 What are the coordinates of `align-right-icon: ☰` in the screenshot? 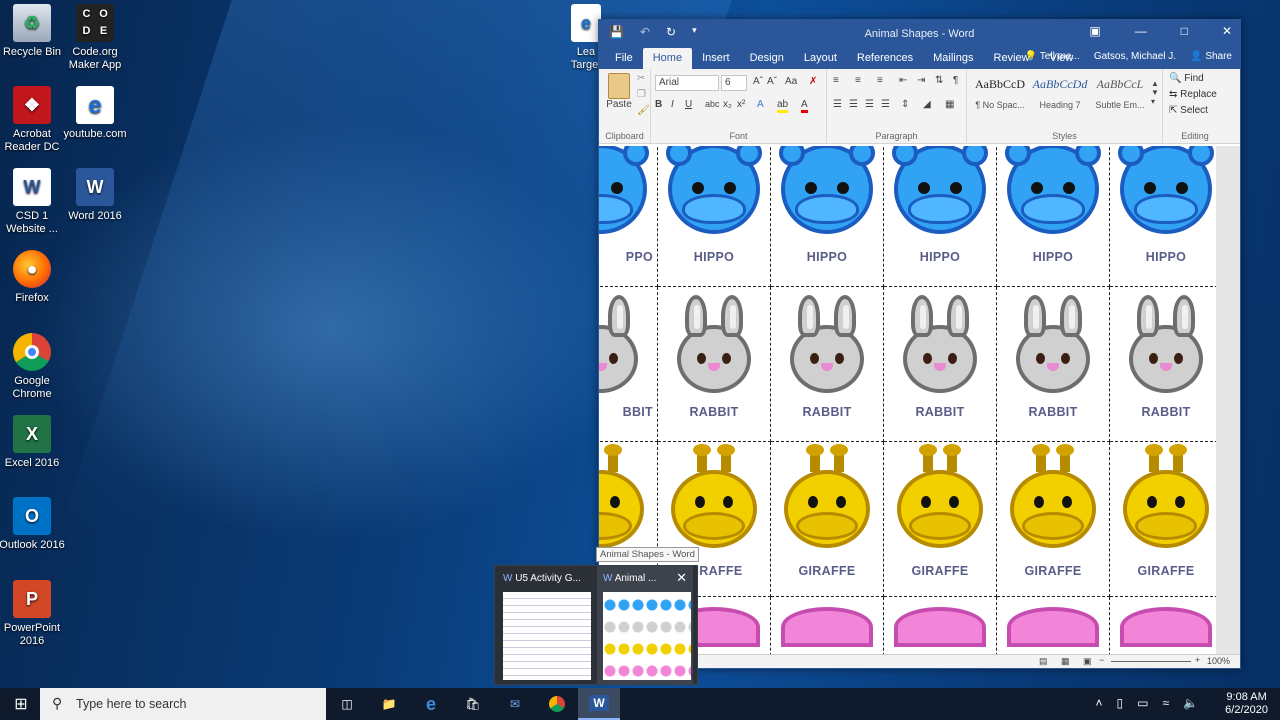 It's located at (869, 104).